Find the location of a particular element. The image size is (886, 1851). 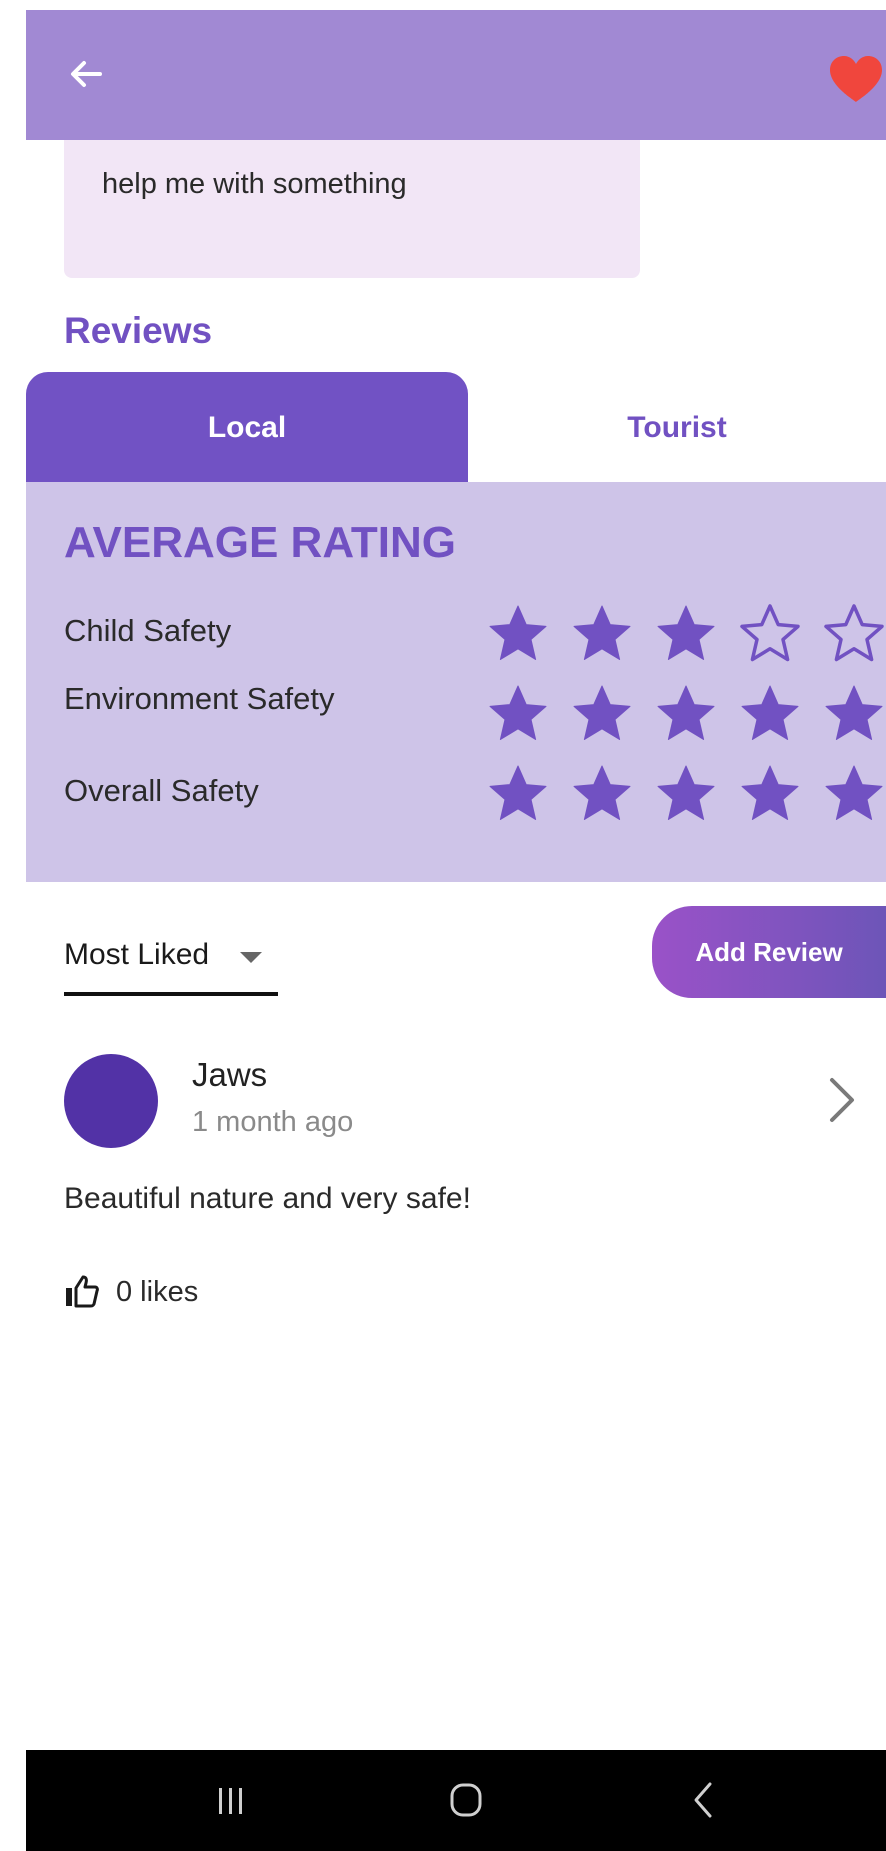

review-text: Beautiful nature and very safe! is located at coordinates (267, 1198).